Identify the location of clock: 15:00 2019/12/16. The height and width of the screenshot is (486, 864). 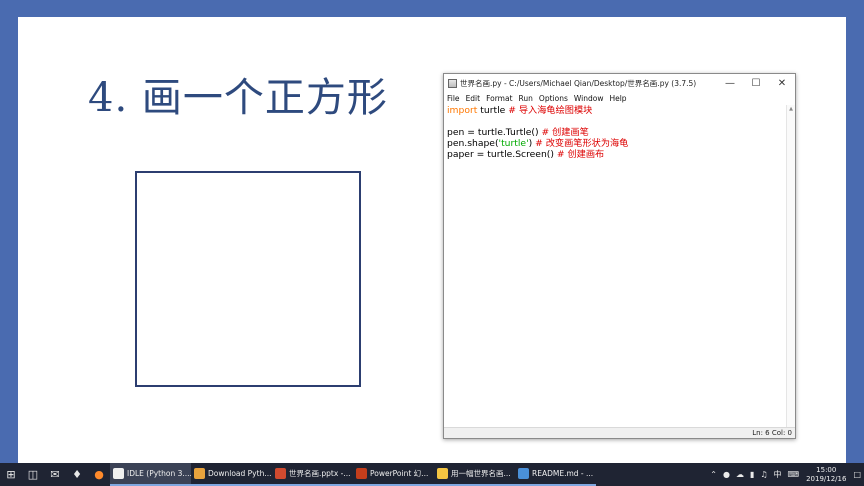
(826, 475).